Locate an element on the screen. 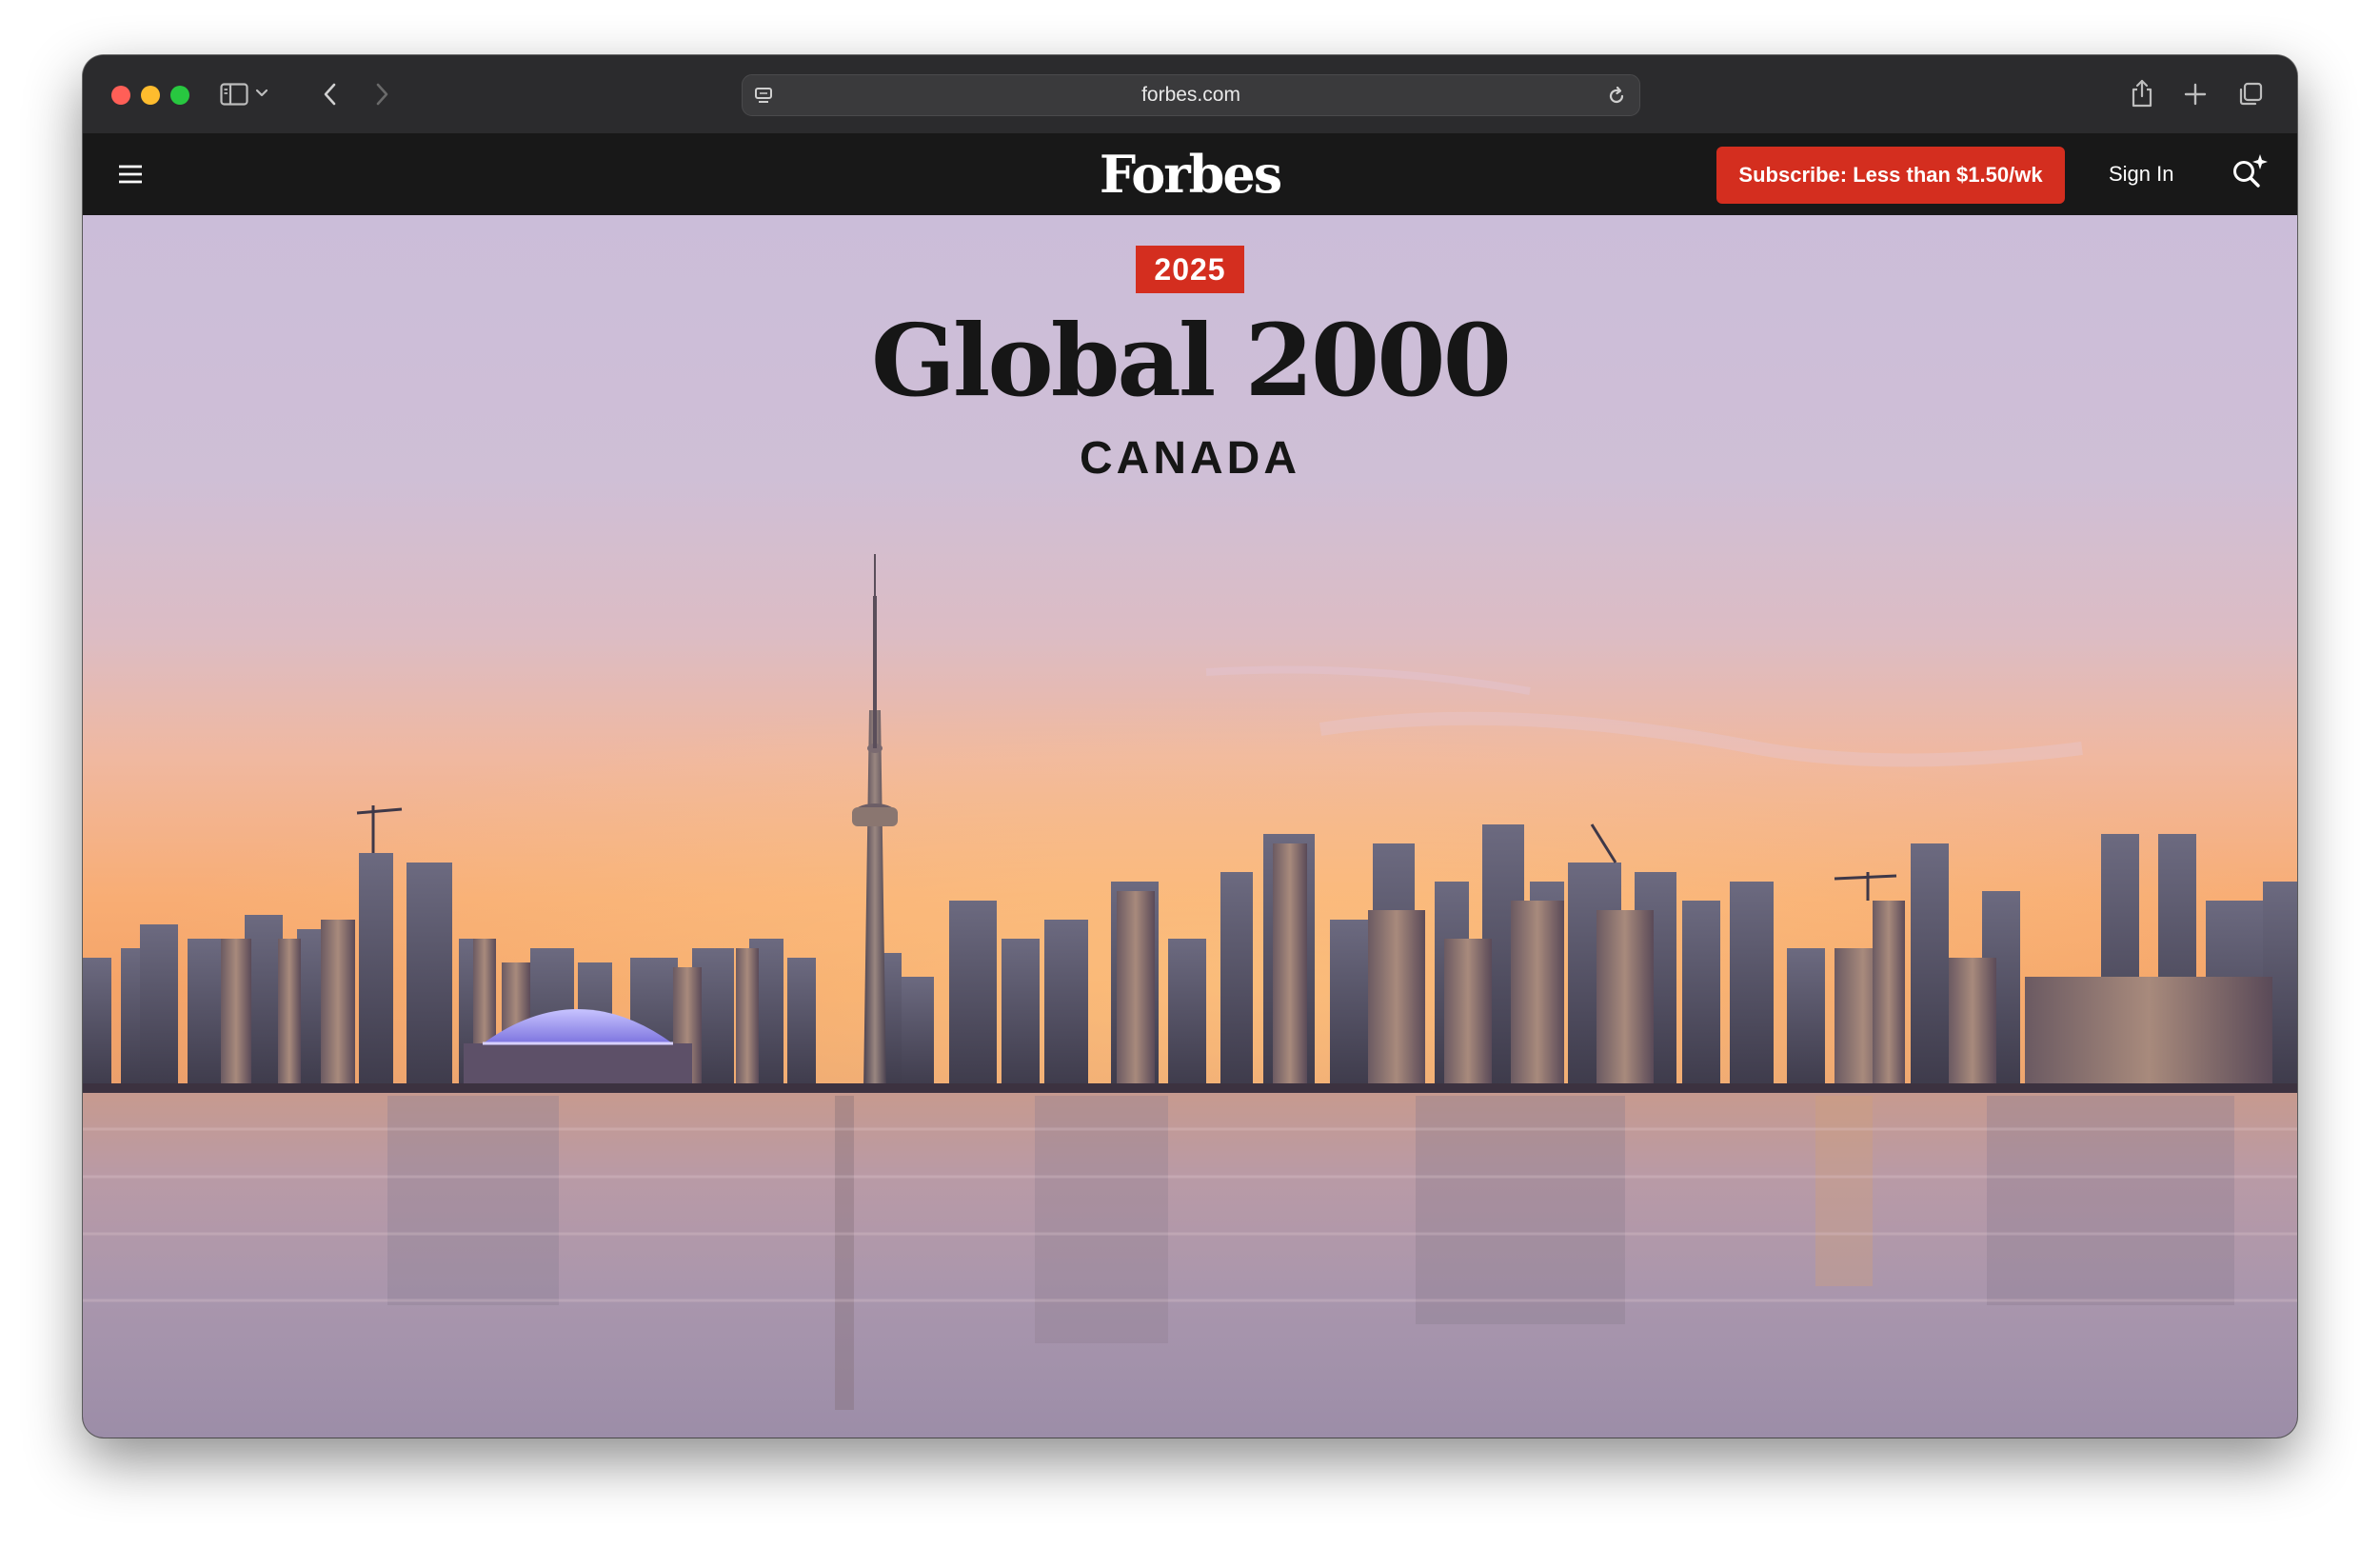 This screenshot has width=2380, height=1547. address-bar: forbes.com is located at coordinates (1191, 95).